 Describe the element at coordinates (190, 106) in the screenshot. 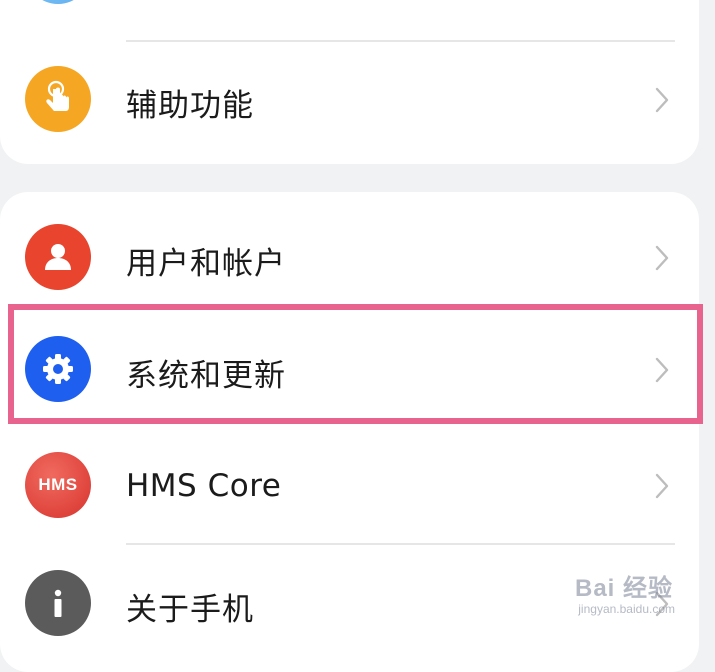

I see `settings-item-label: 辅助功能` at that location.